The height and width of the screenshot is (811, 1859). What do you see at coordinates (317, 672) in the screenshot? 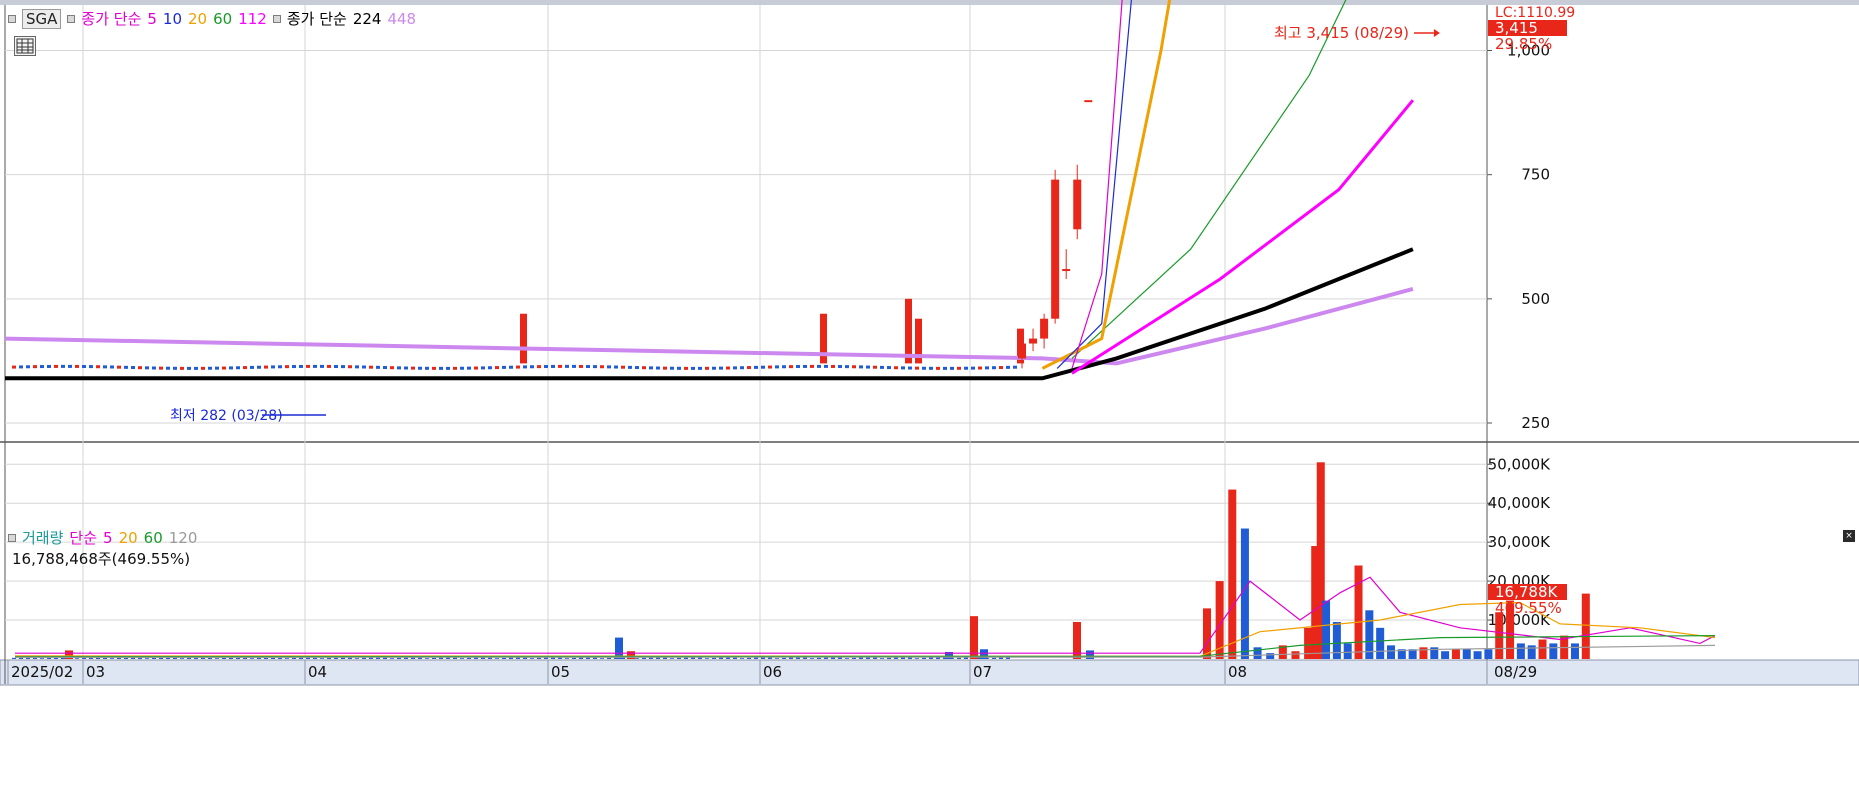
I see `x-tick-label: 04` at bounding box center [317, 672].